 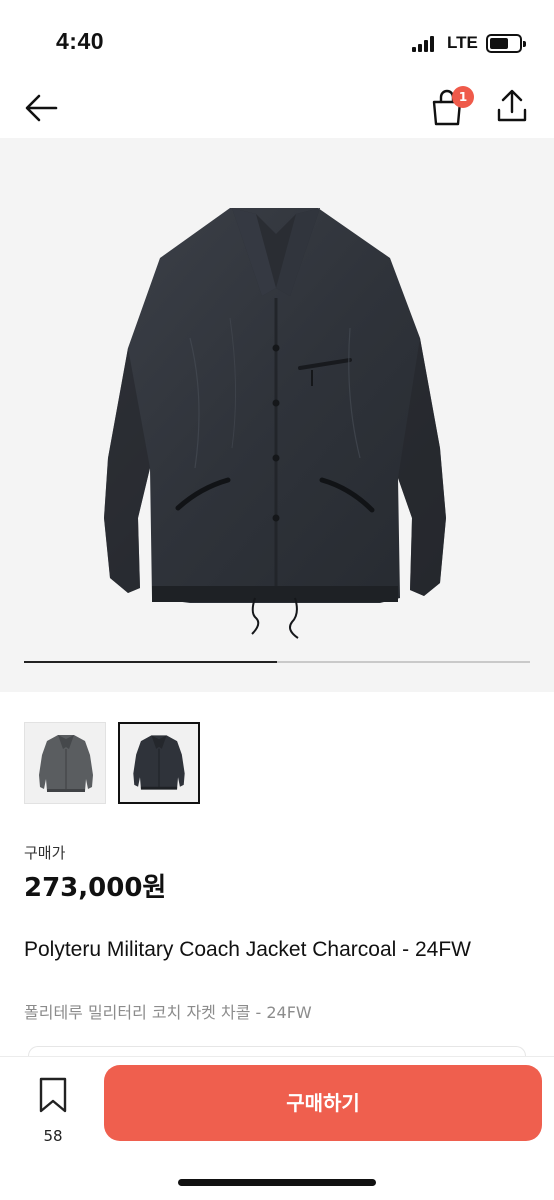 I want to click on buy-button: 구매하기, so click(x=323, y=1103).